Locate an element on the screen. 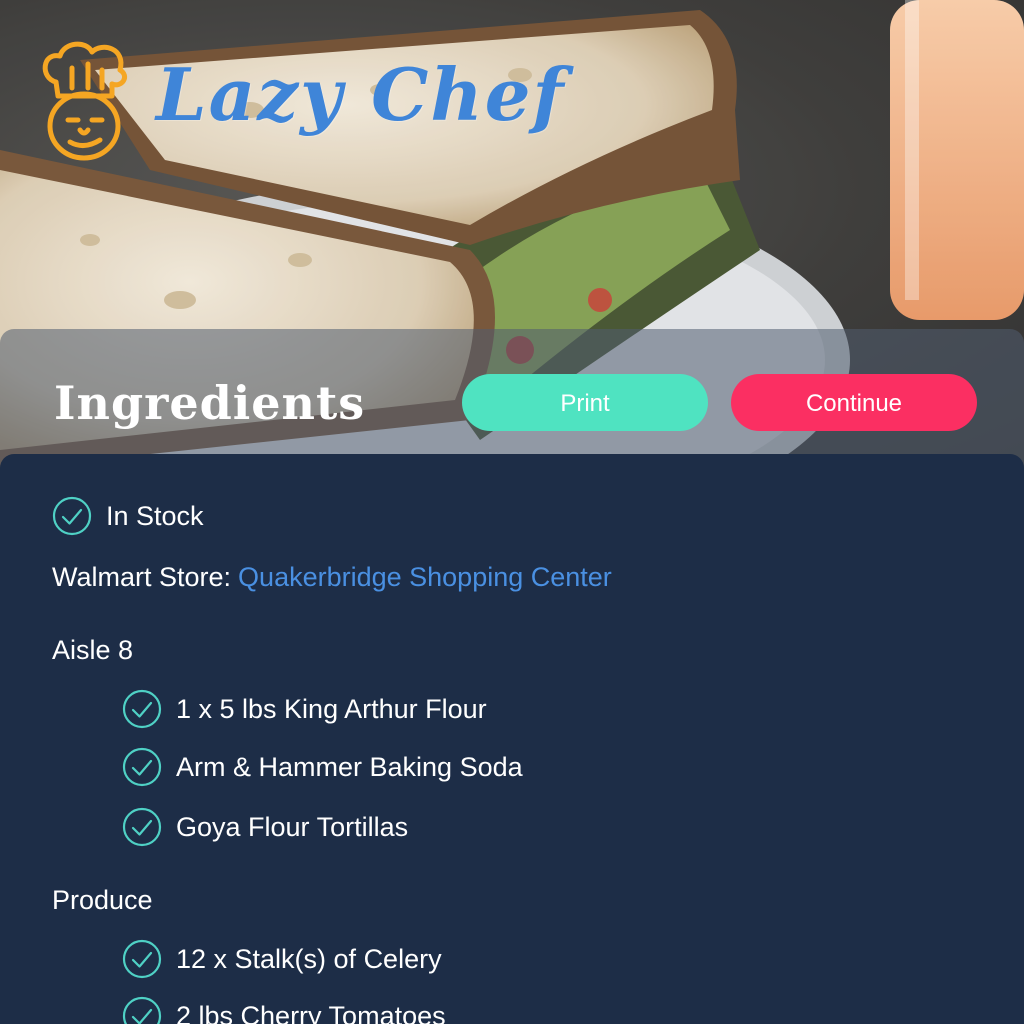 The width and height of the screenshot is (1024, 1024). stock-status-label: In Stock is located at coordinates (155, 515).